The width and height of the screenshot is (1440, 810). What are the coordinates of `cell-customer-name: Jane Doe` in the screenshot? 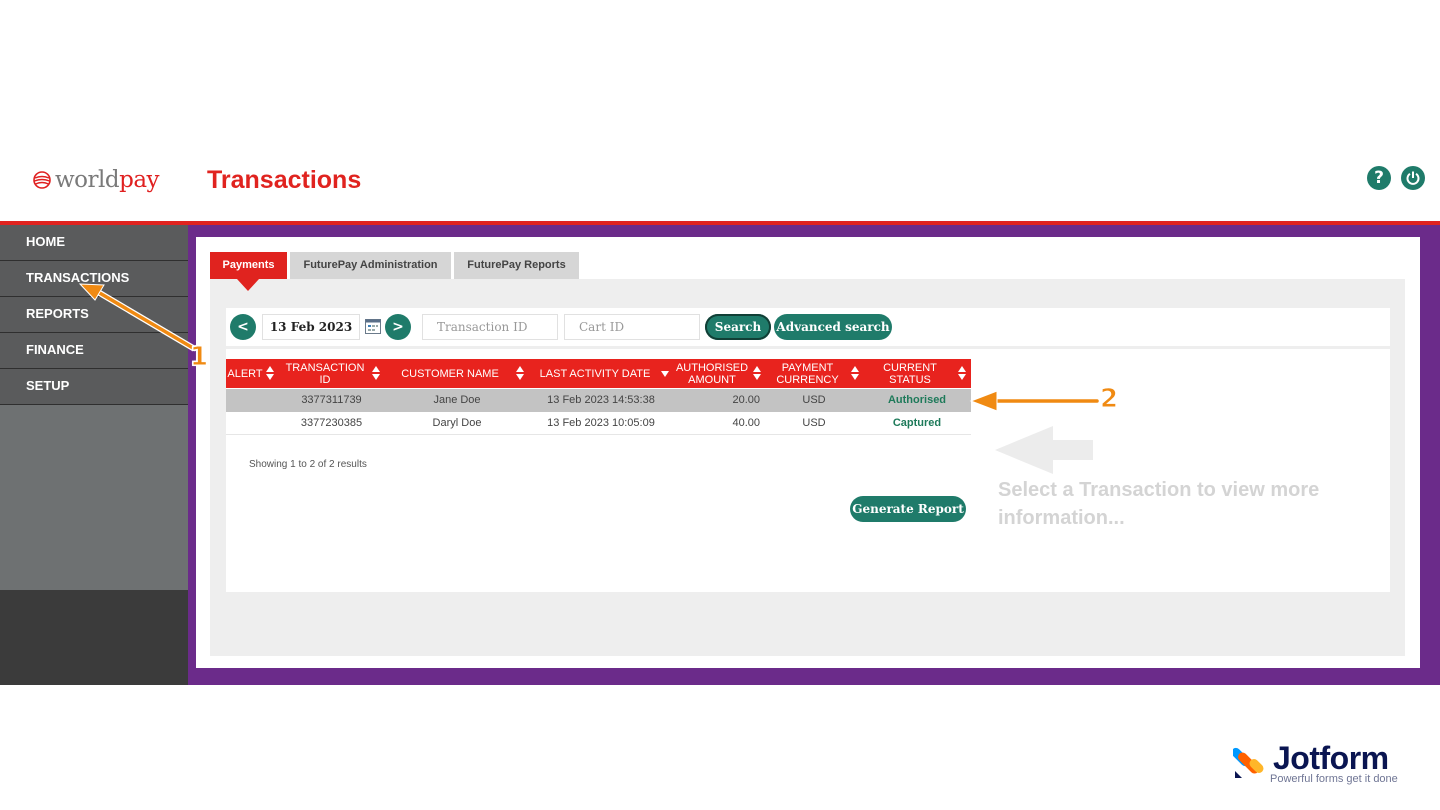 It's located at (457, 400).